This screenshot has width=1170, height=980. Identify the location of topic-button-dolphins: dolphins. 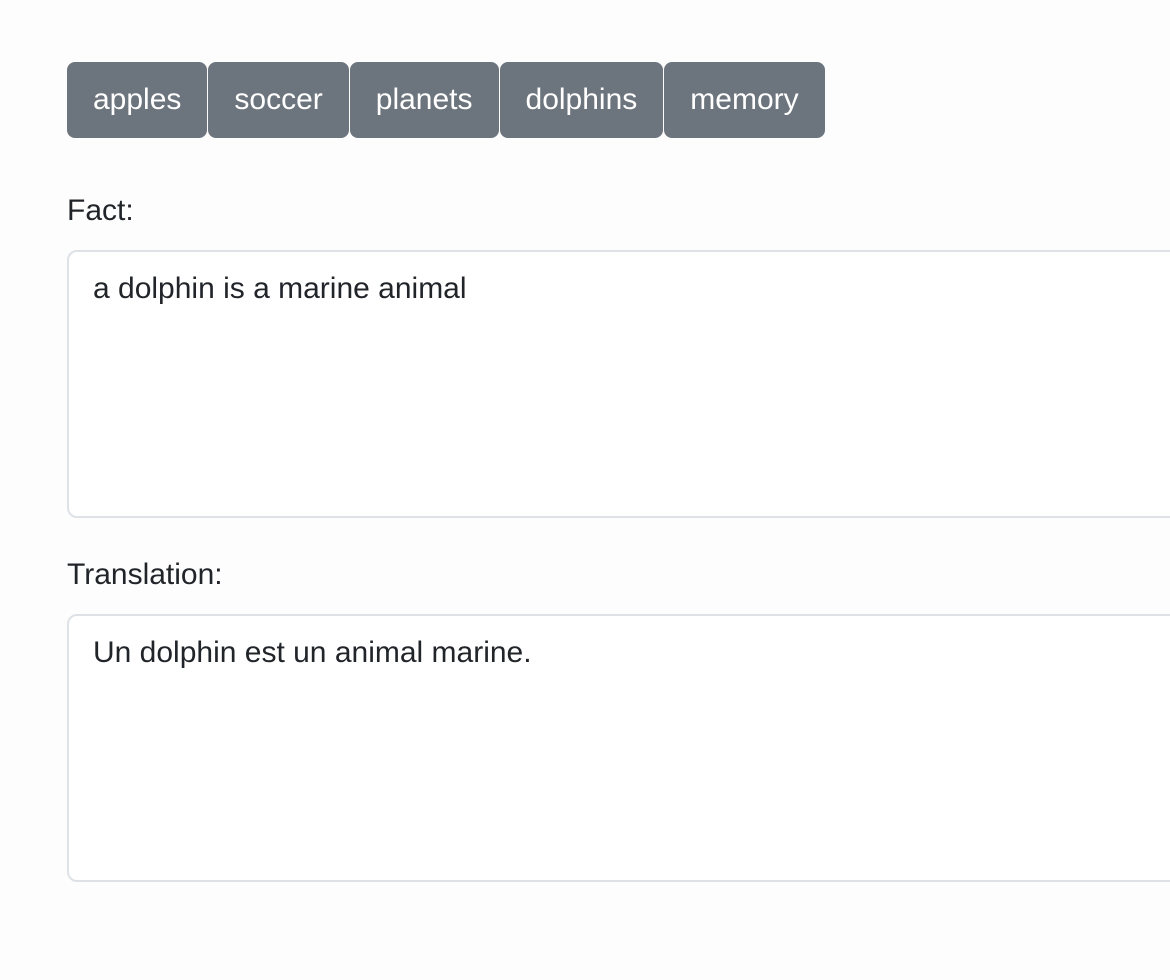
(581, 100).